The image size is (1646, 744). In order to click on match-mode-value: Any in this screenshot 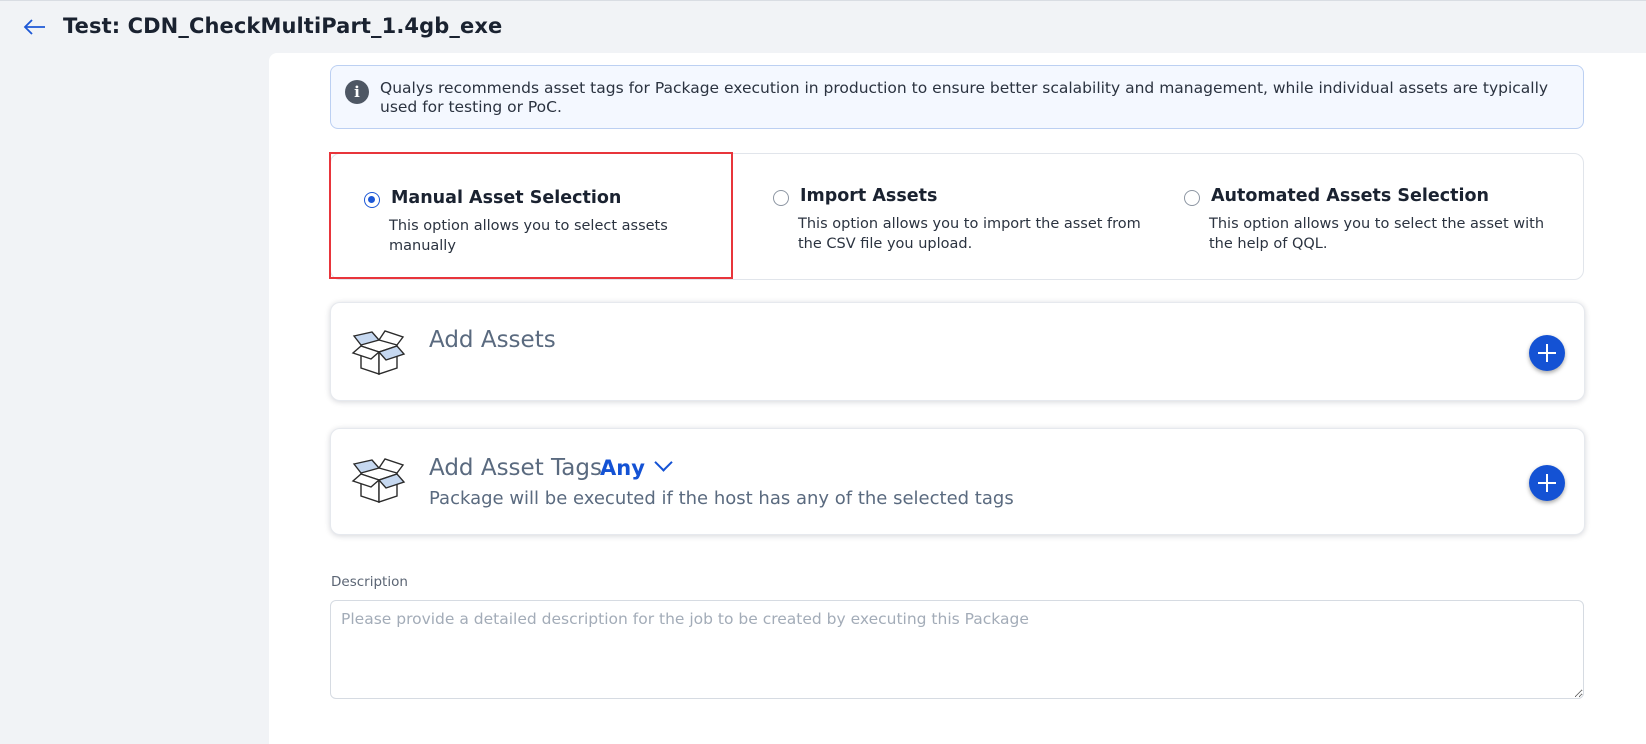, I will do `click(622, 468)`.